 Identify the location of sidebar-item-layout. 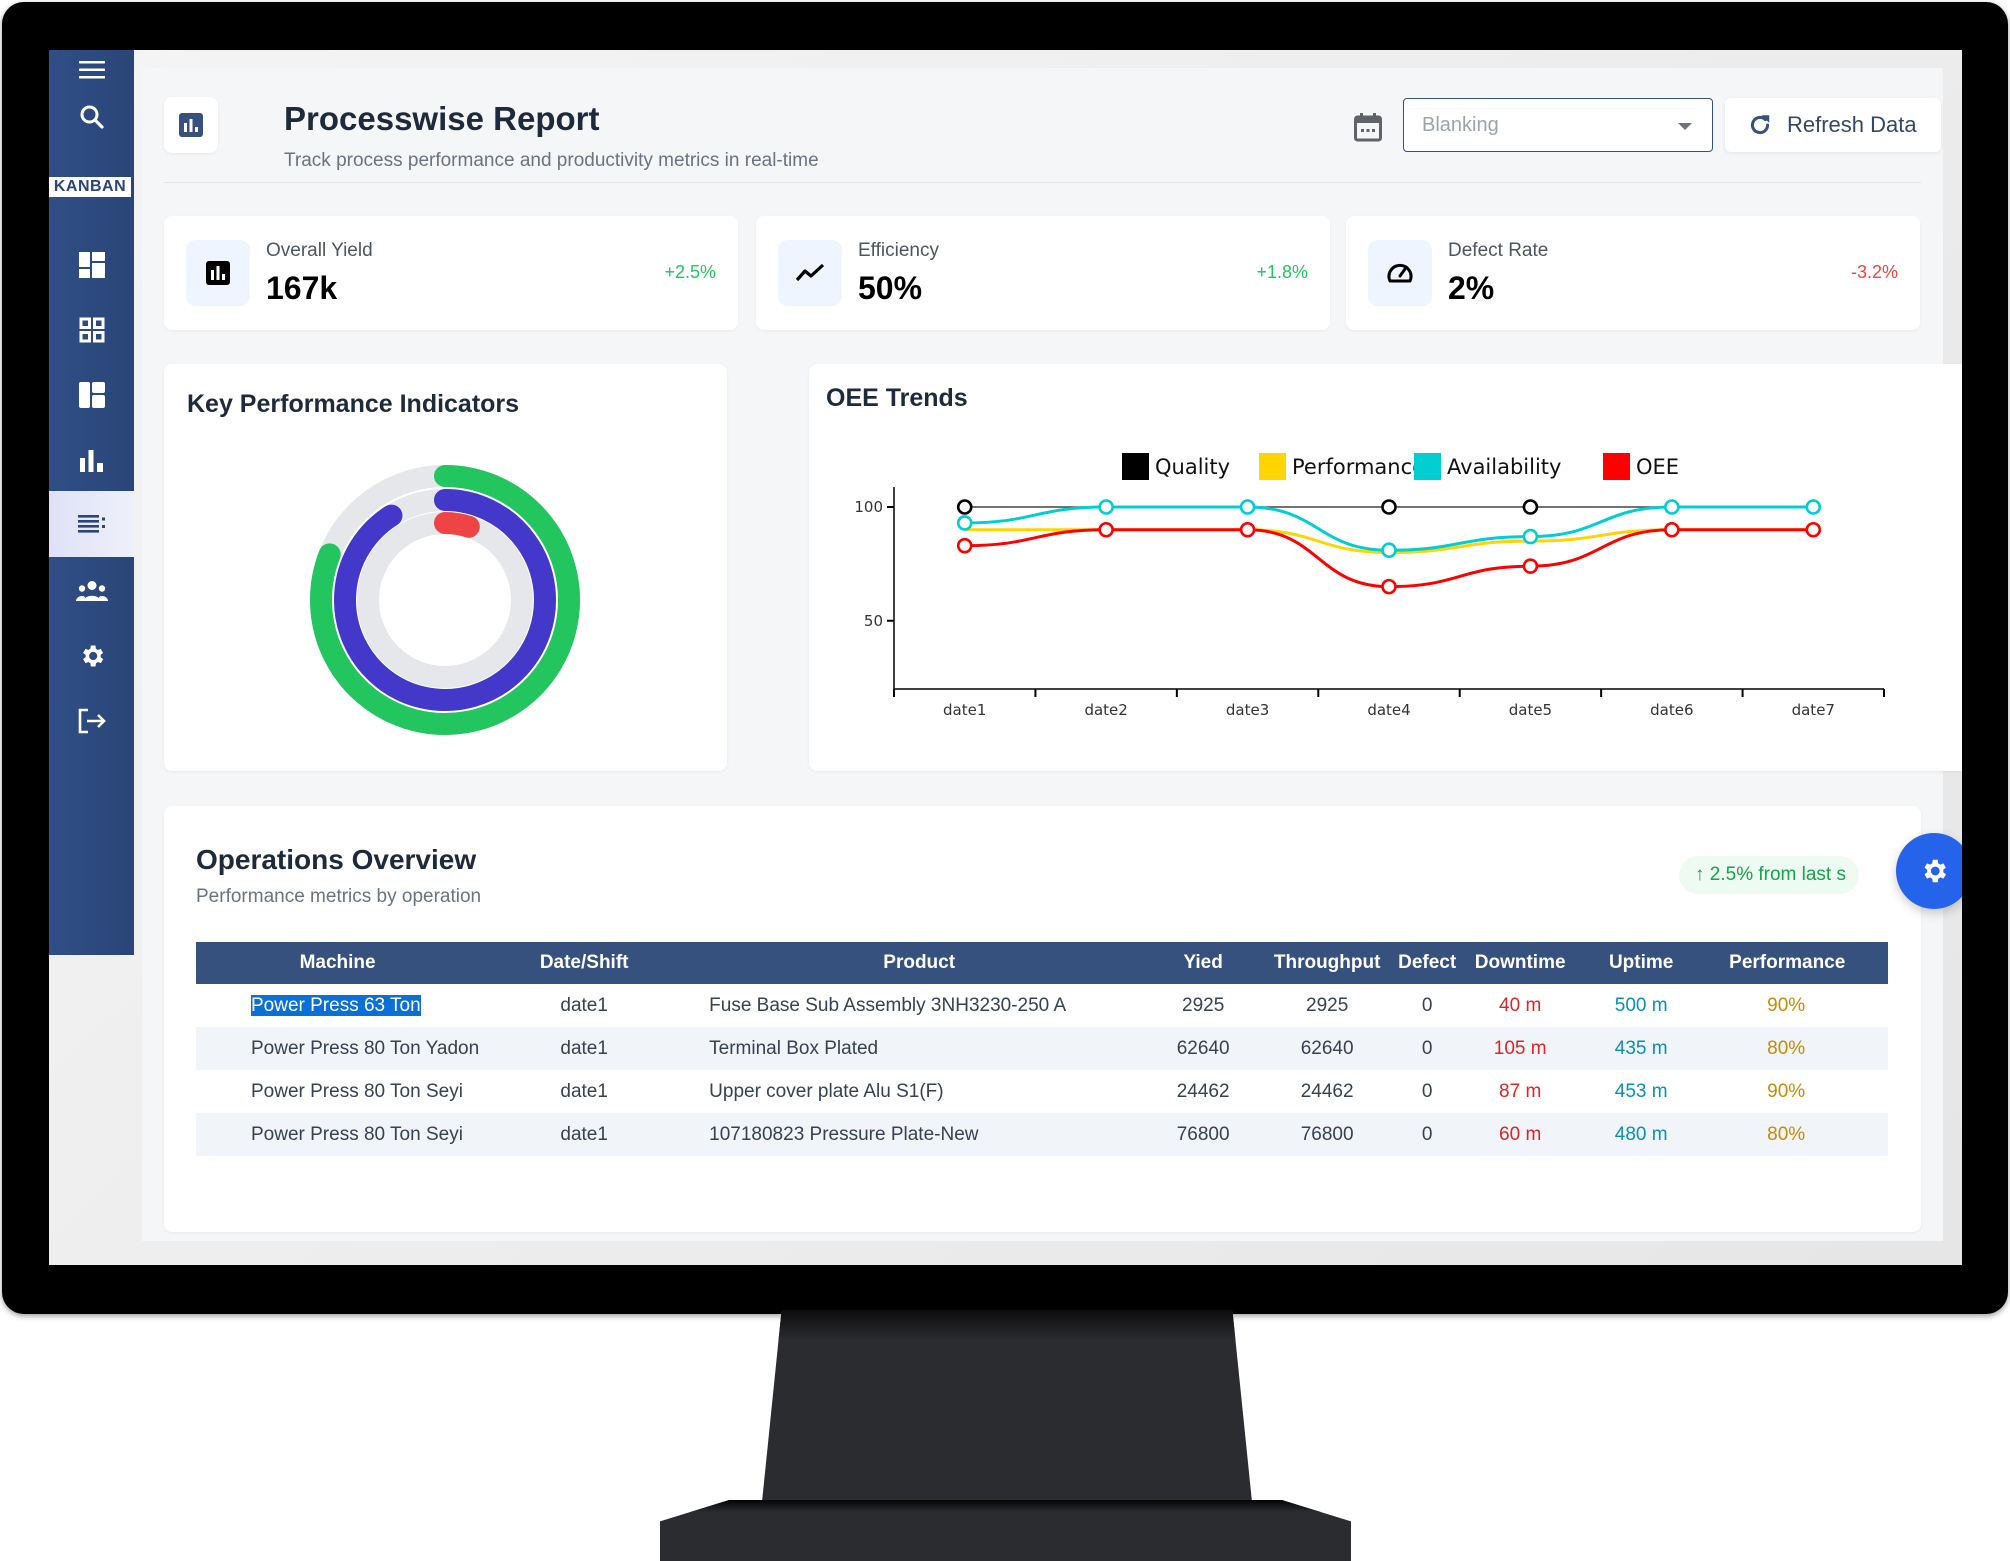
(91, 395).